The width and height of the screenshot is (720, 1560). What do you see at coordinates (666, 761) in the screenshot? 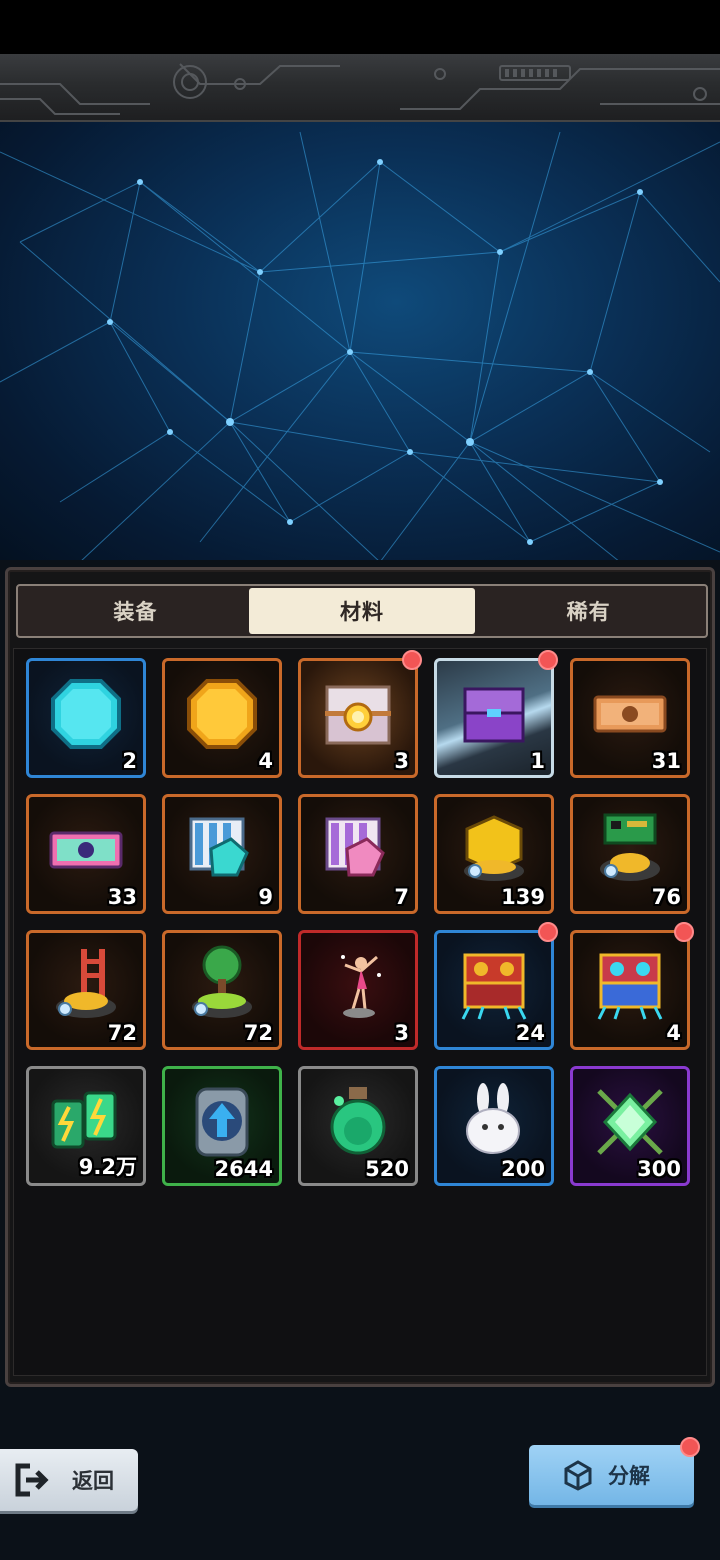
I see `item-count: 31` at bounding box center [666, 761].